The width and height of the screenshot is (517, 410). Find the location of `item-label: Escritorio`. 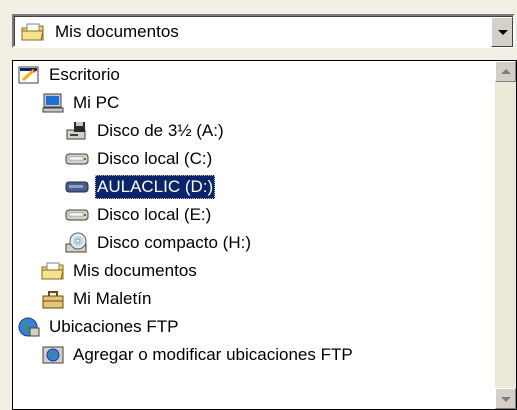

item-label: Escritorio is located at coordinates (84, 74).